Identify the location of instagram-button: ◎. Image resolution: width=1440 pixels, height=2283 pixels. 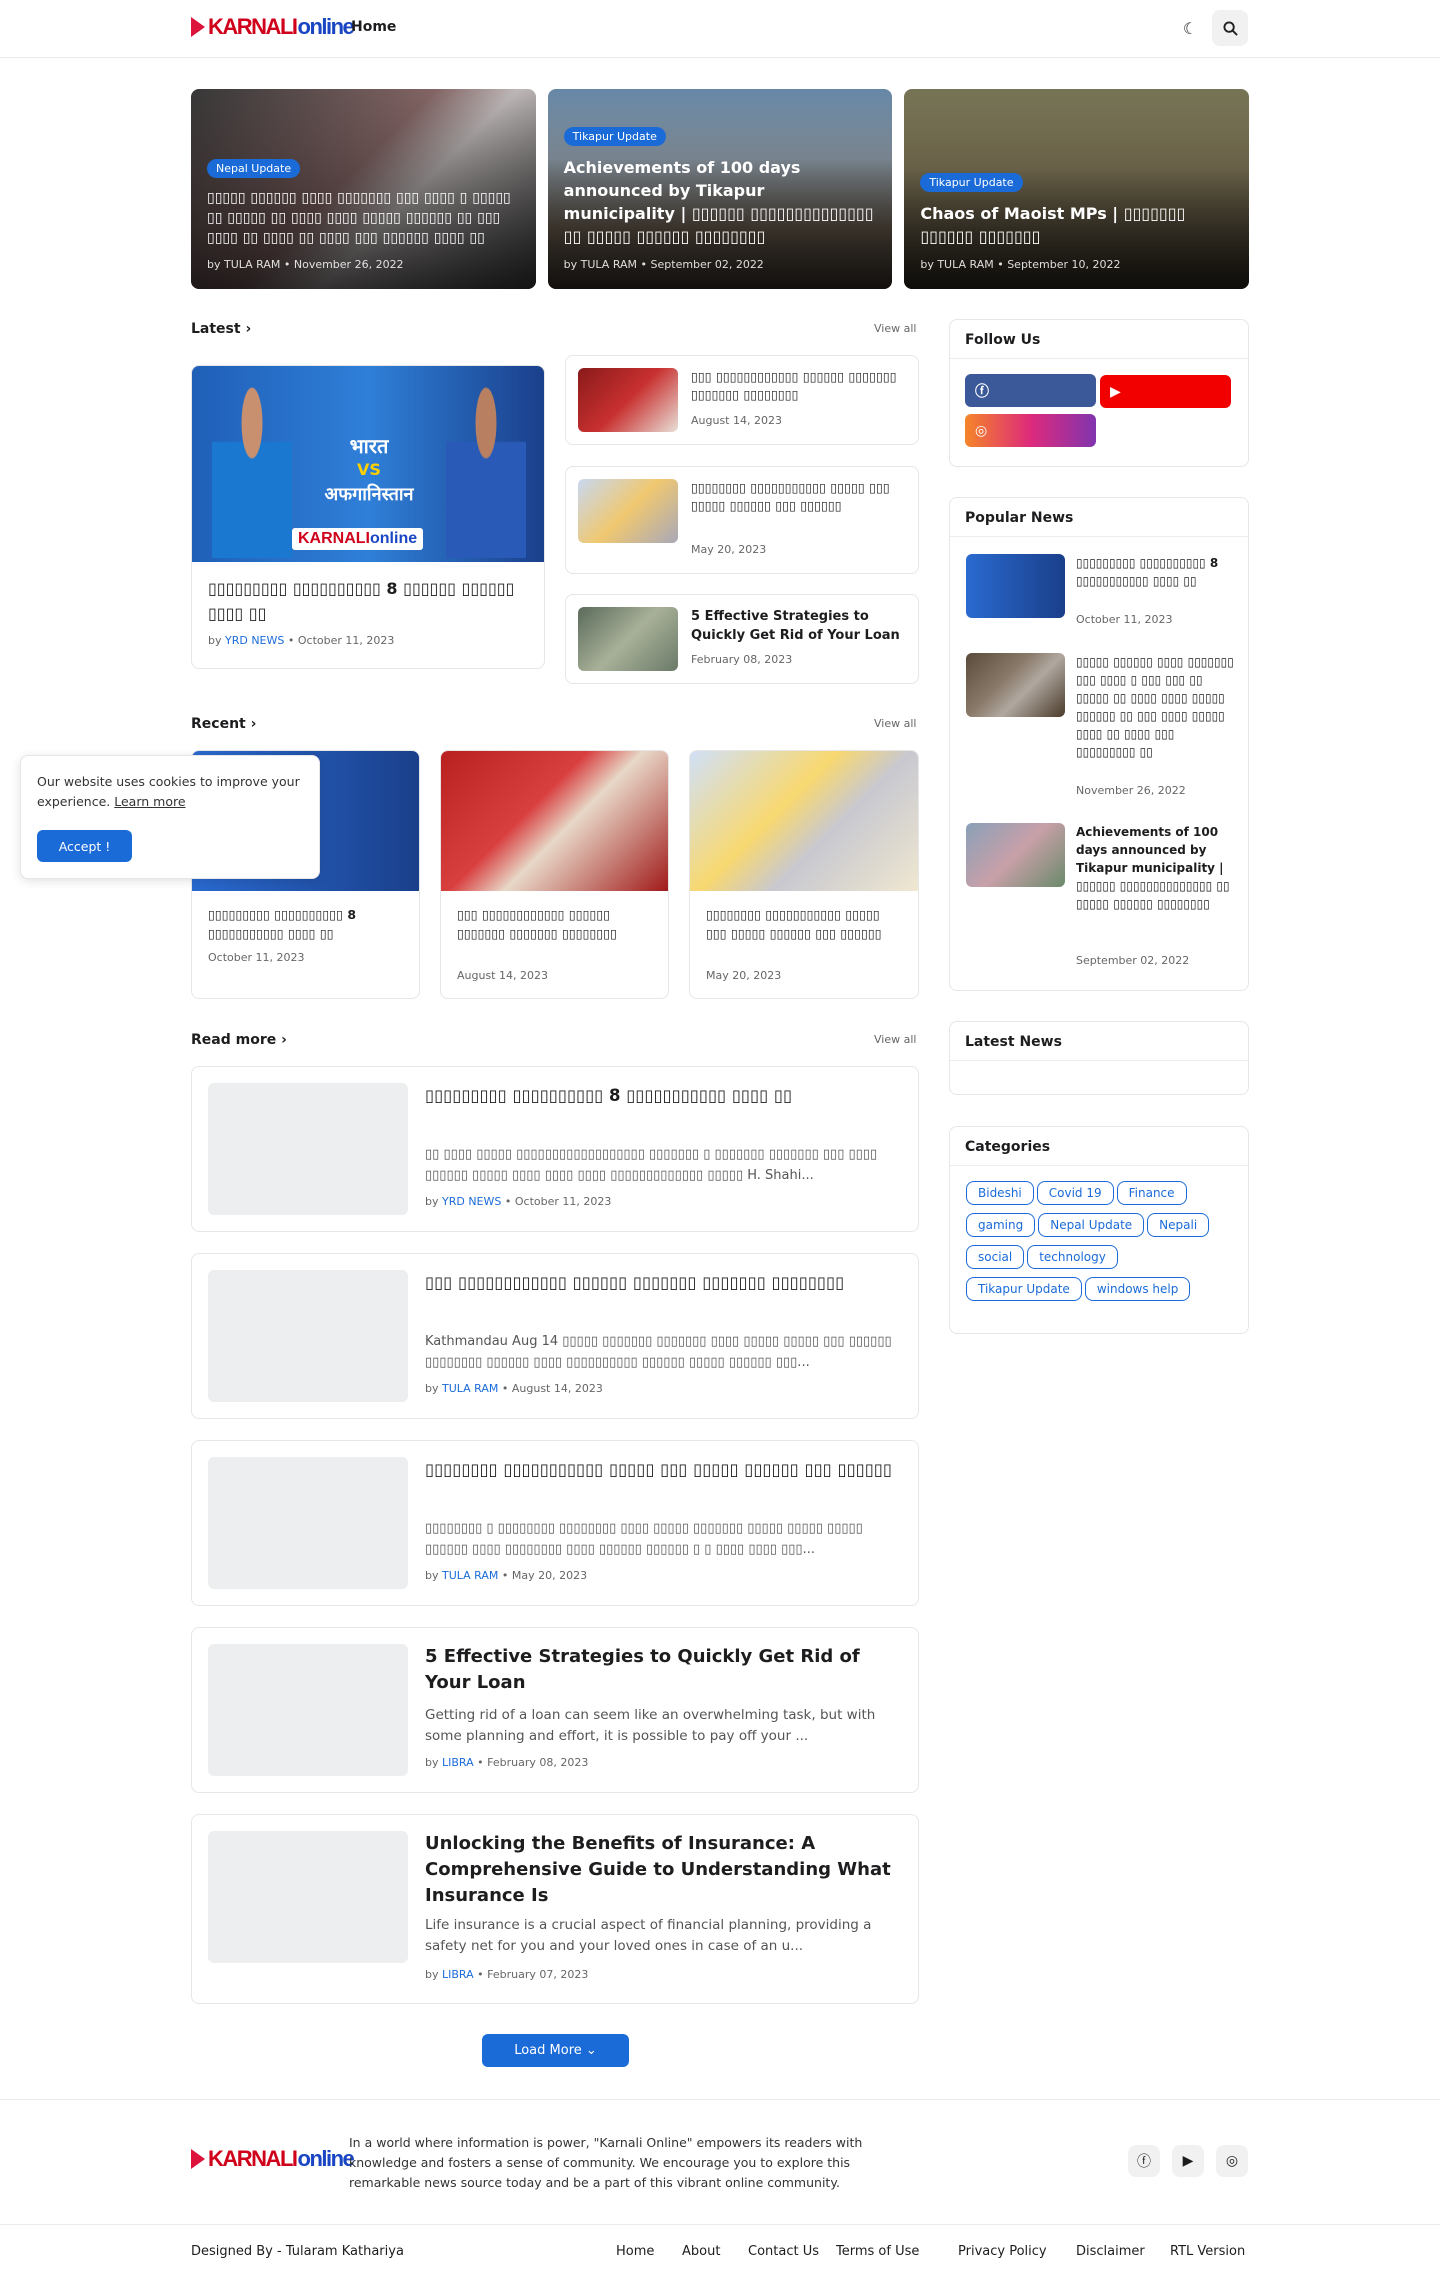
(1030, 430).